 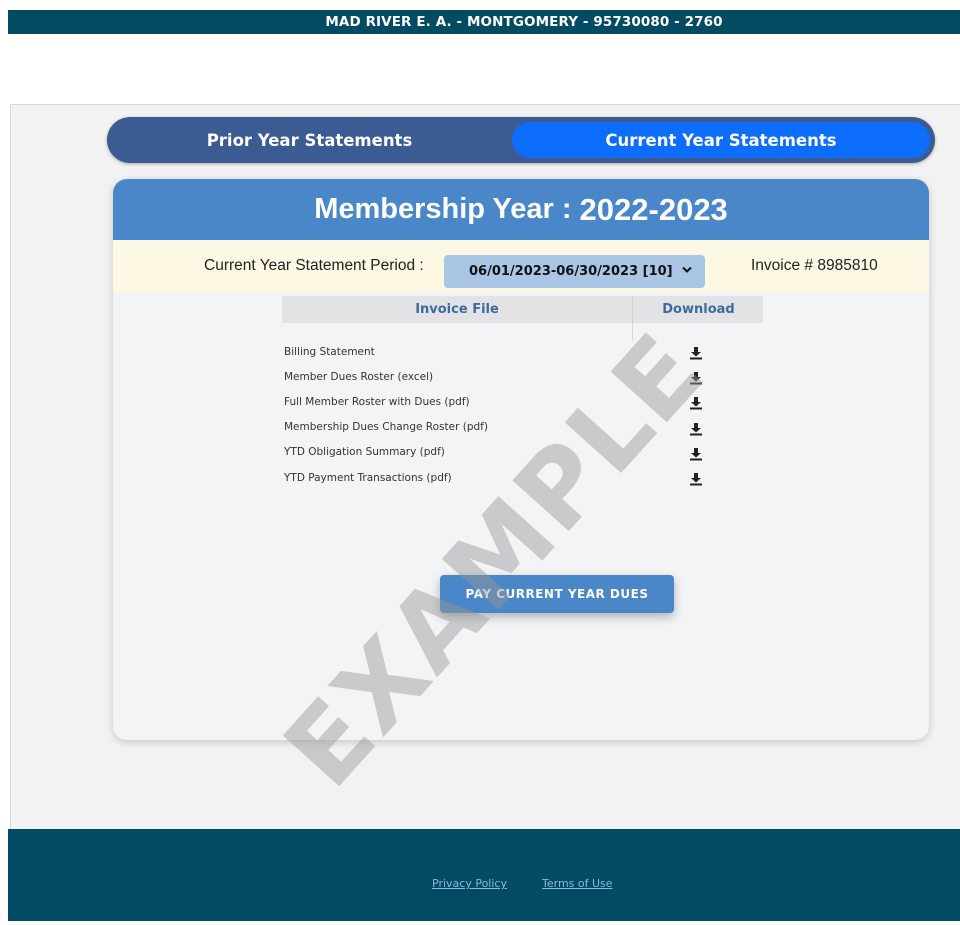 I want to click on table-row: YTD Obligation Summary (pdf), so click(x=524, y=452).